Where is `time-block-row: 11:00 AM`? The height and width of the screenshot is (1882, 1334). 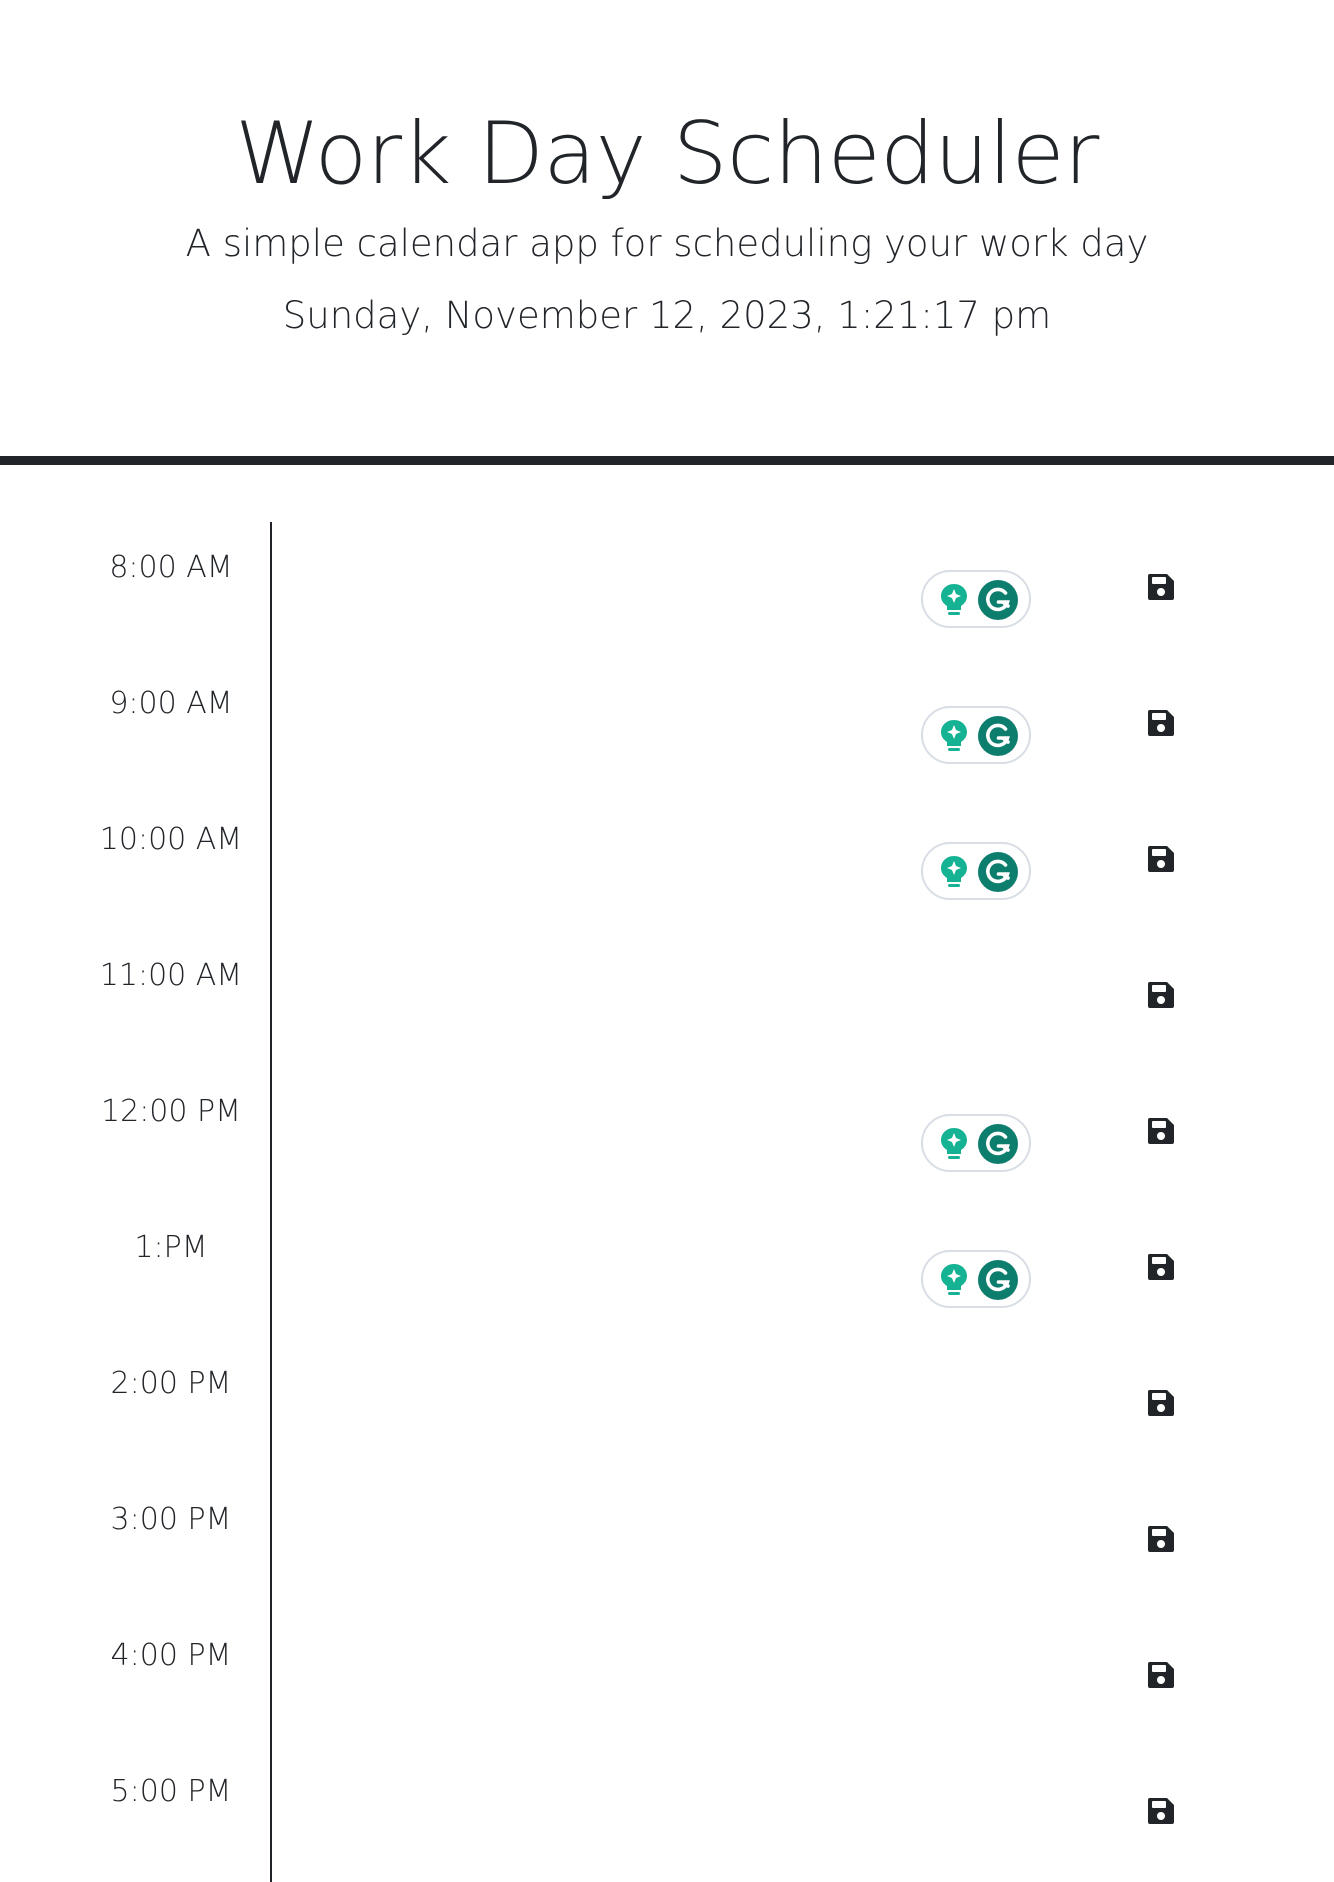
time-block-row: 11:00 AM is located at coordinates (667, 998).